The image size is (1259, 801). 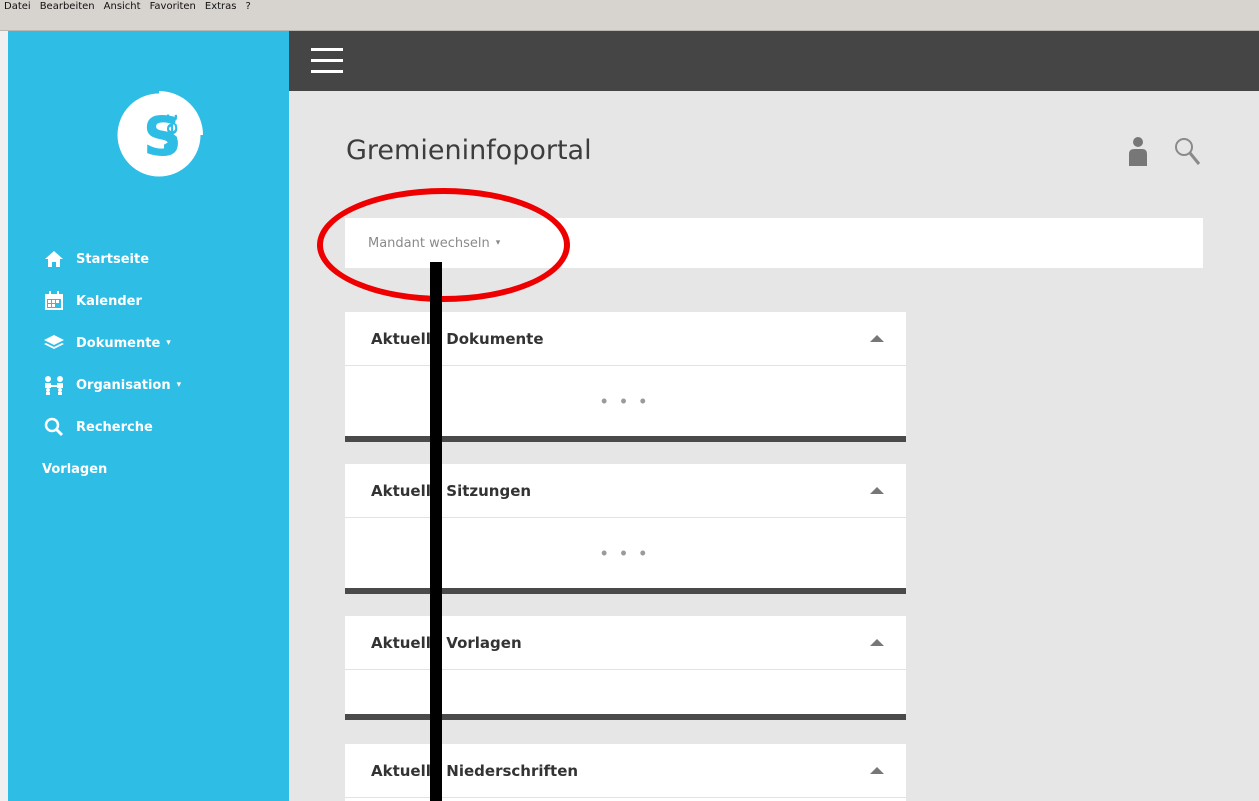 What do you see at coordinates (475, 770) in the screenshot?
I see `panel-title: Aktuelle Niederschriften` at bounding box center [475, 770].